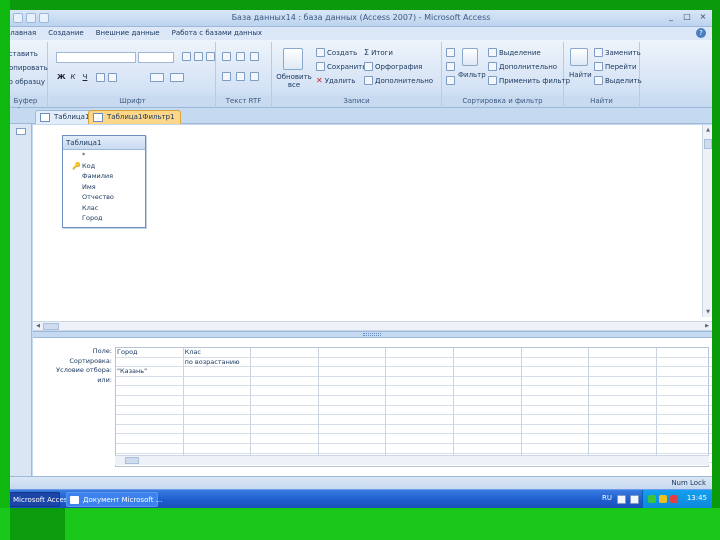 Image resolution: width=720 pixels, height=540 pixels. What do you see at coordinates (104, 143) in the screenshot?
I see `field-list-title: Таблица1` at bounding box center [104, 143].